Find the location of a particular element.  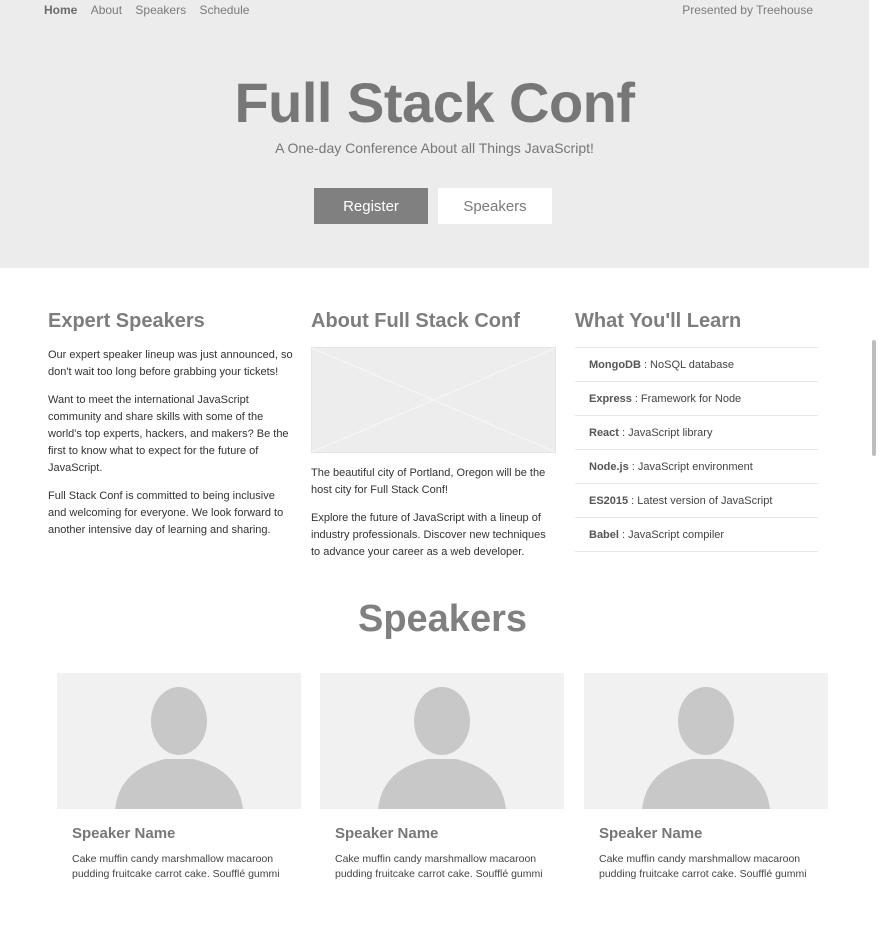

list-item: ES2015: Latest version of JavaScript is located at coordinates (696, 501).